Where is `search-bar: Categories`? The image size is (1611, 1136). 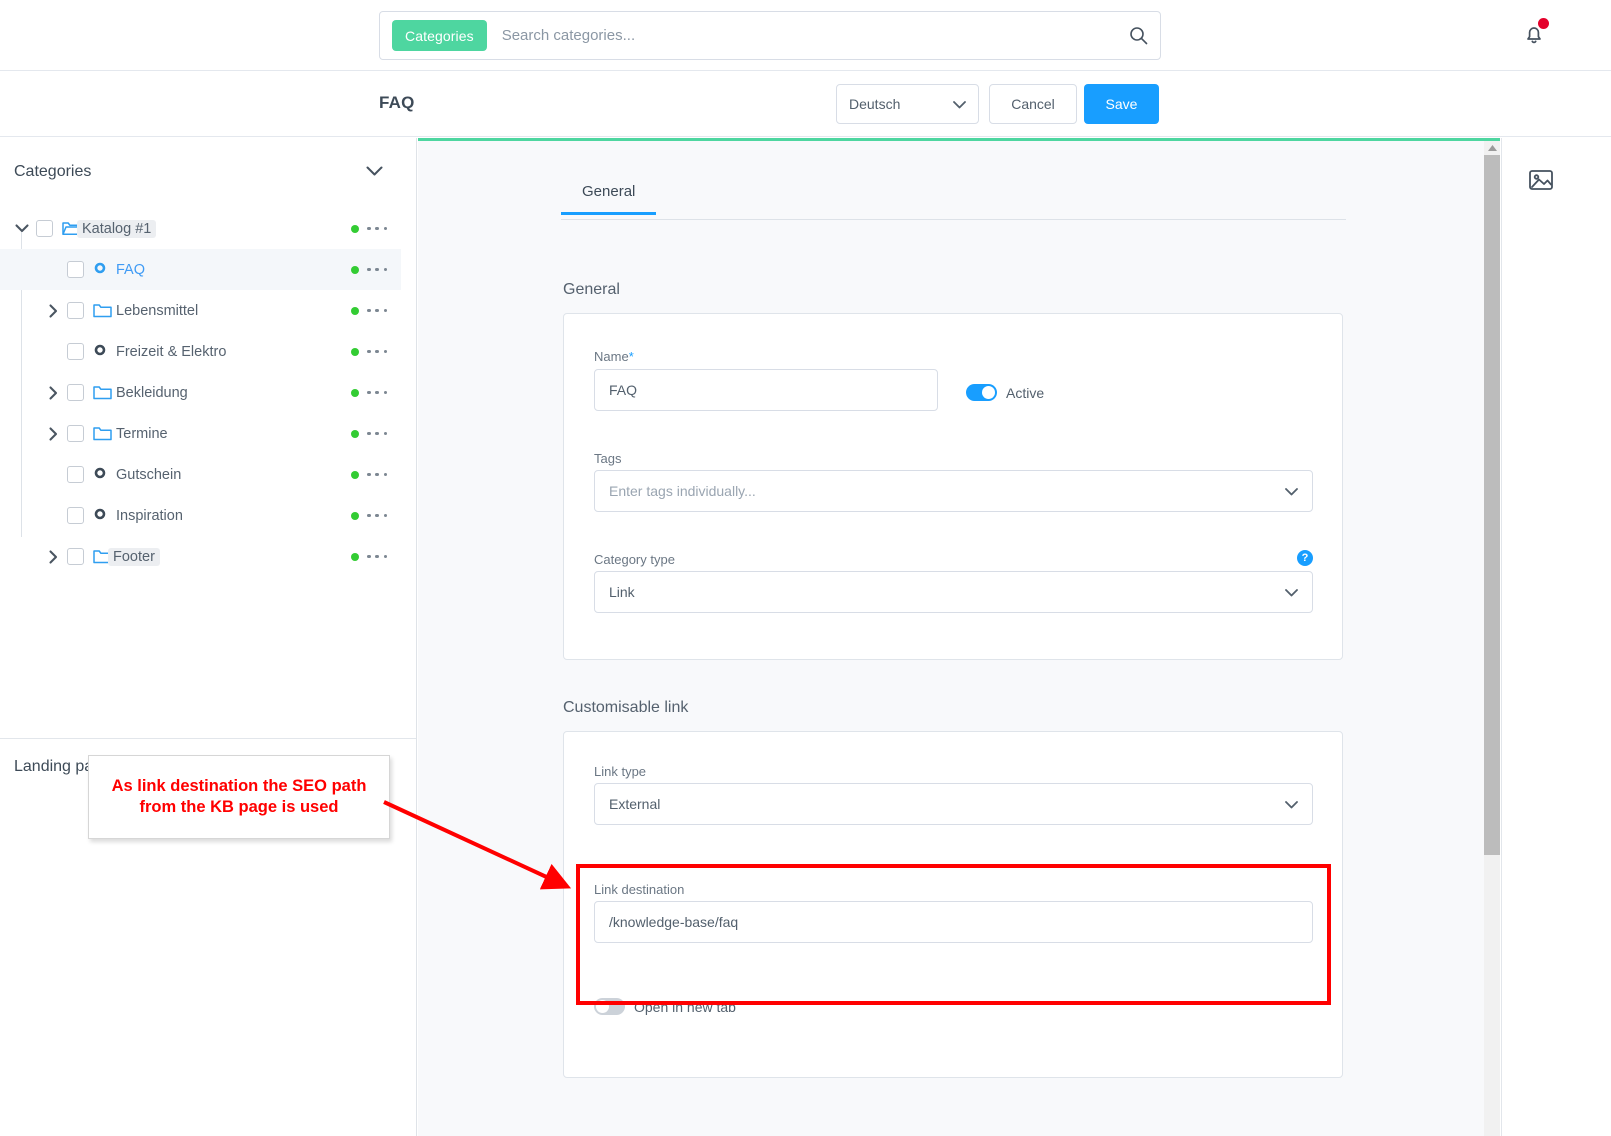
search-bar: Categories is located at coordinates (770, 35).